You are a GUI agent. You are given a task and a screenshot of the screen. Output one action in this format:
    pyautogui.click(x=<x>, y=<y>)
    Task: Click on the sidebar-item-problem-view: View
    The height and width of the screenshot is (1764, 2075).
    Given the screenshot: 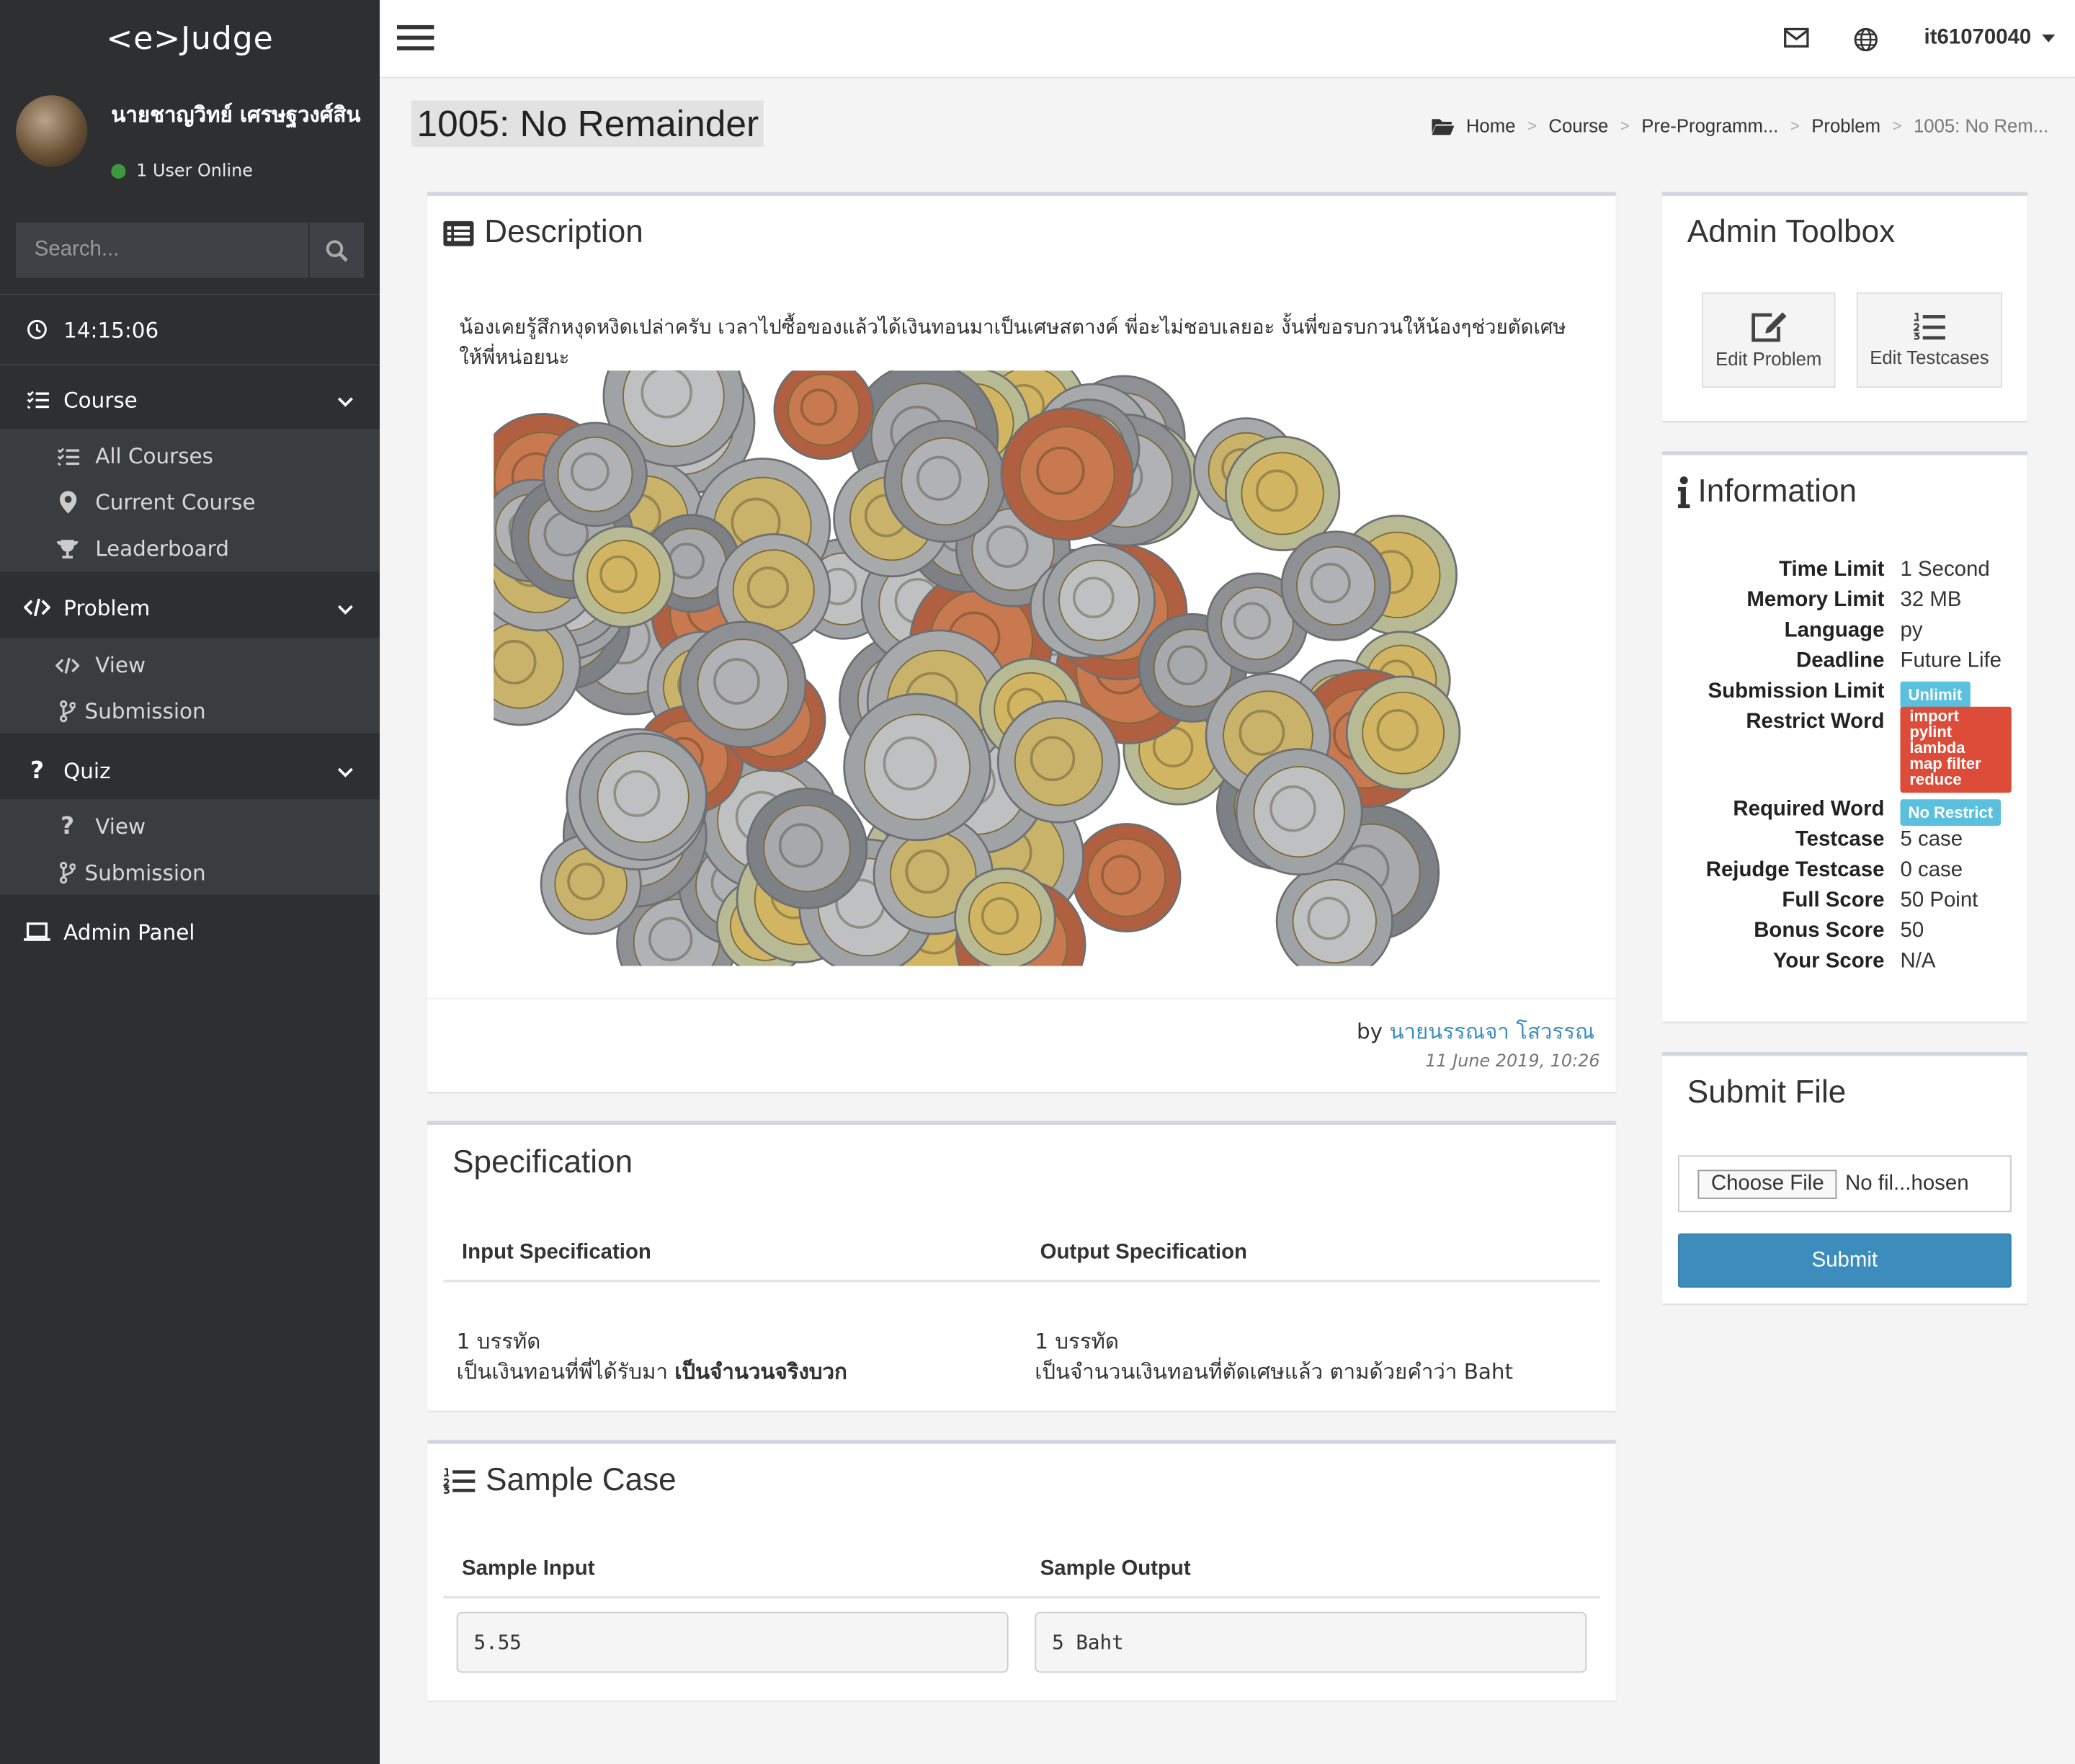 What is the action you would take?
    pyautogui.click(x=190, y=665)
    